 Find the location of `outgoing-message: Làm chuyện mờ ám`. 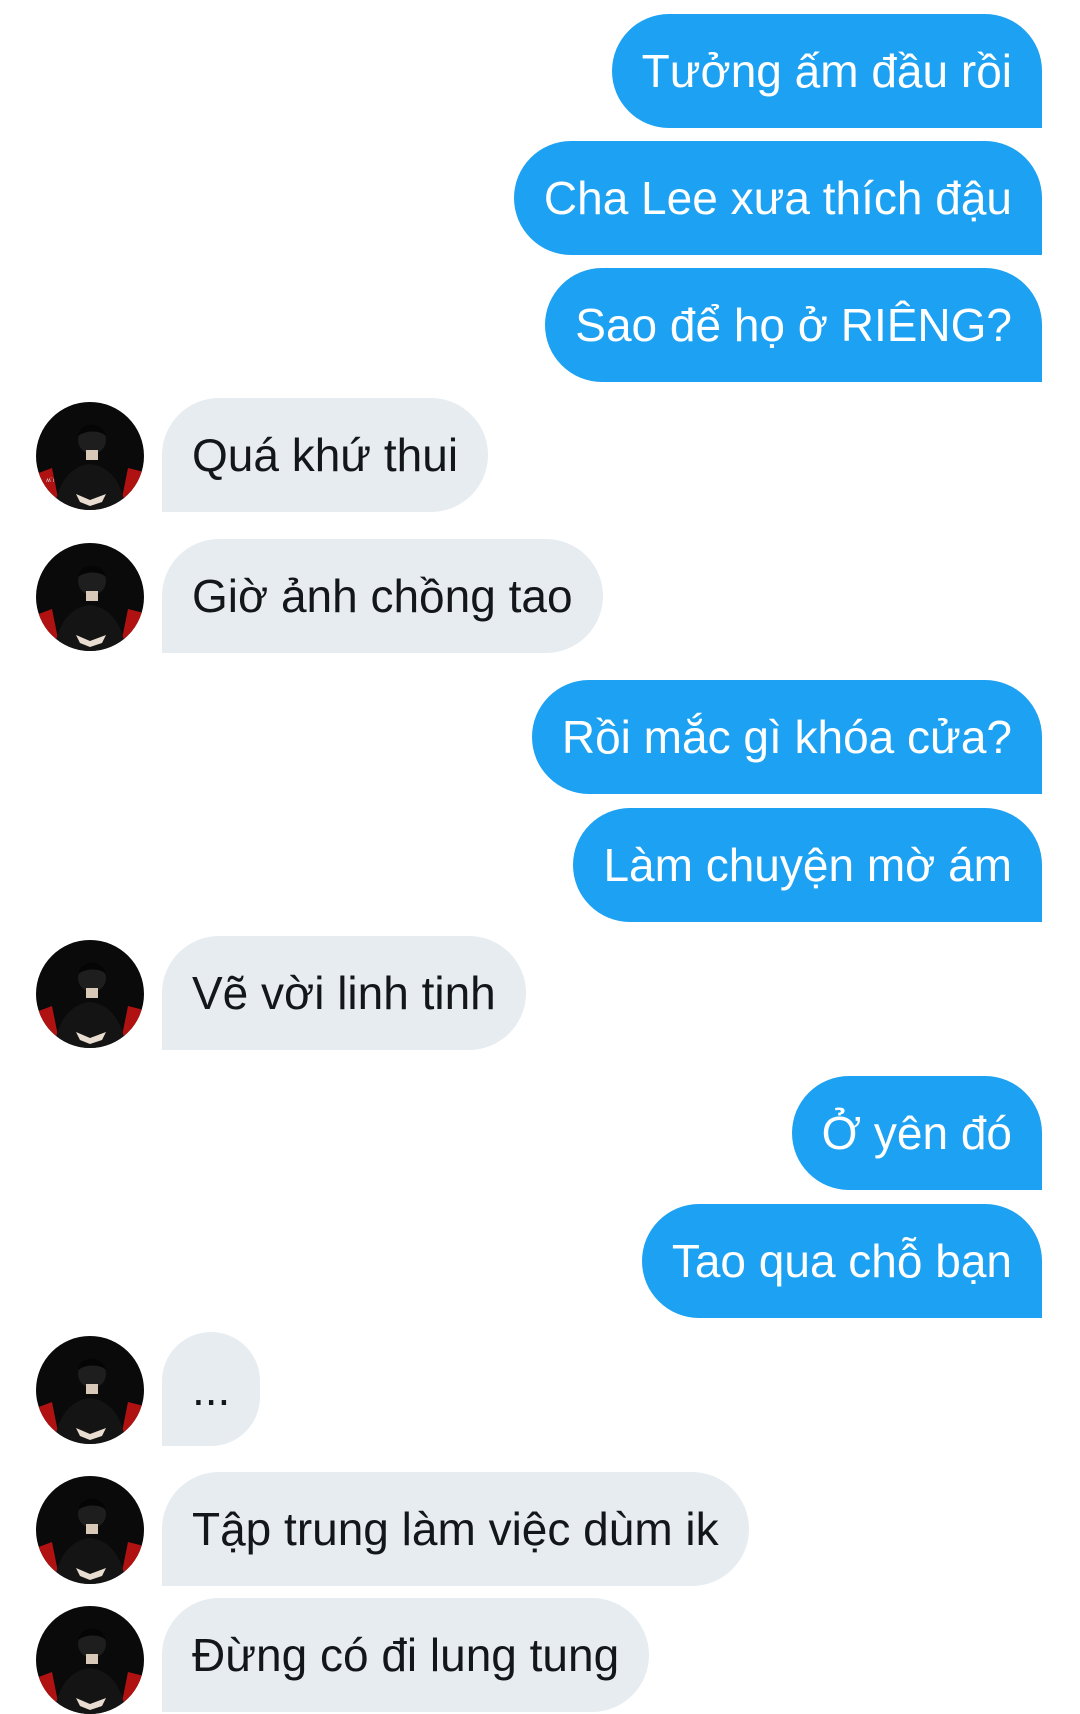

outgoing-message: Làm chuyện mờ ám is located at coordinates (807, 865).